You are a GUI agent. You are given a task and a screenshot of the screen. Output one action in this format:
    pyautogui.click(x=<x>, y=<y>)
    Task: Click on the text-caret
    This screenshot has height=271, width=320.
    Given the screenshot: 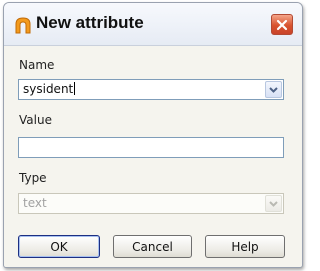 What is the action you would take?
    pyautogui.click(x=75, y=88)
    